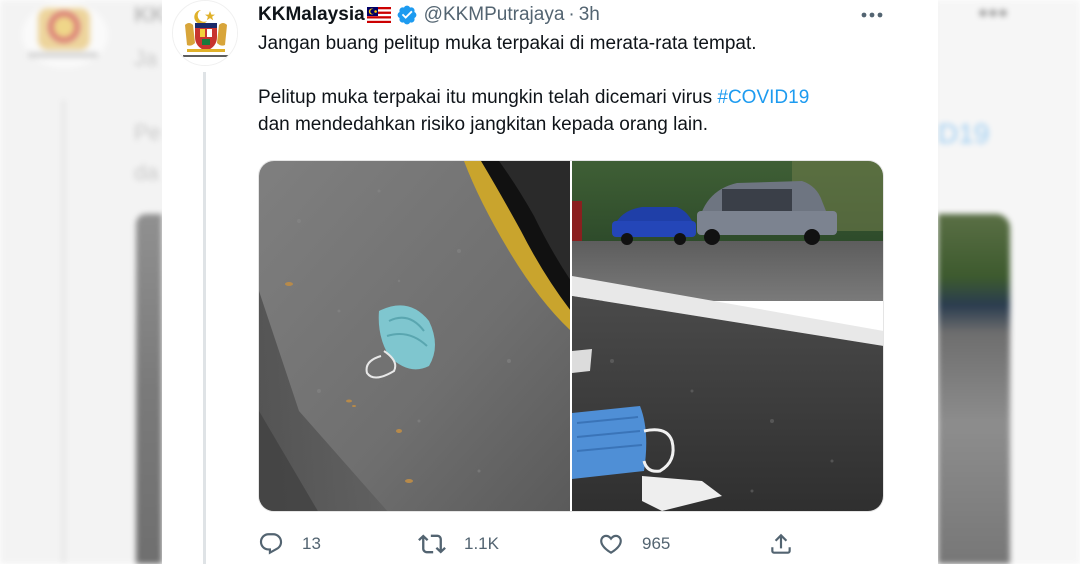 The height and width of the screenshot is (564, 1080). Describe the element at coordinates (147, 132) in the screenshot. I see `background-text-fragment: Pe` at that location.